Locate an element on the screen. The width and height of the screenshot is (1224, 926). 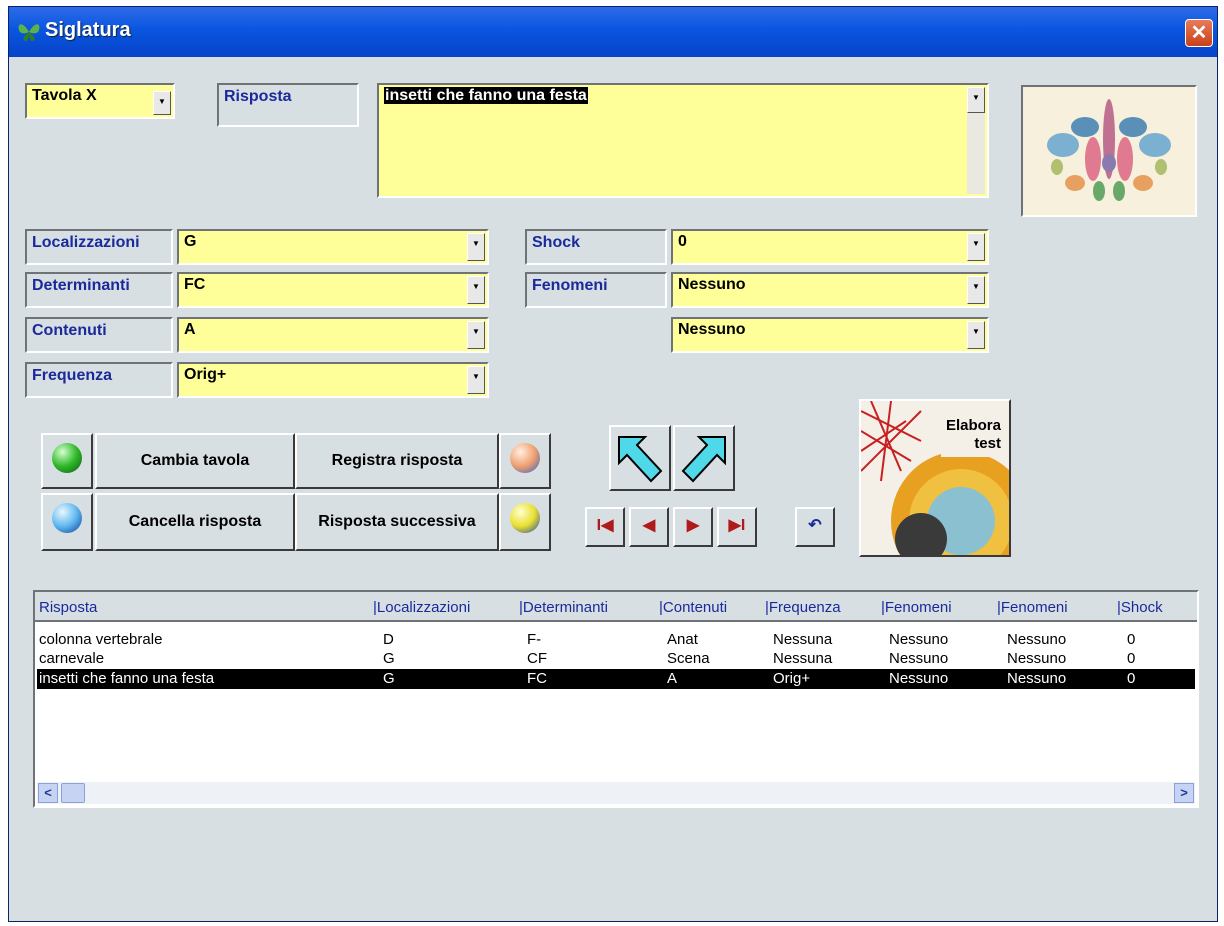
close-icon: ✕ is located at coordinates (1199, 33).